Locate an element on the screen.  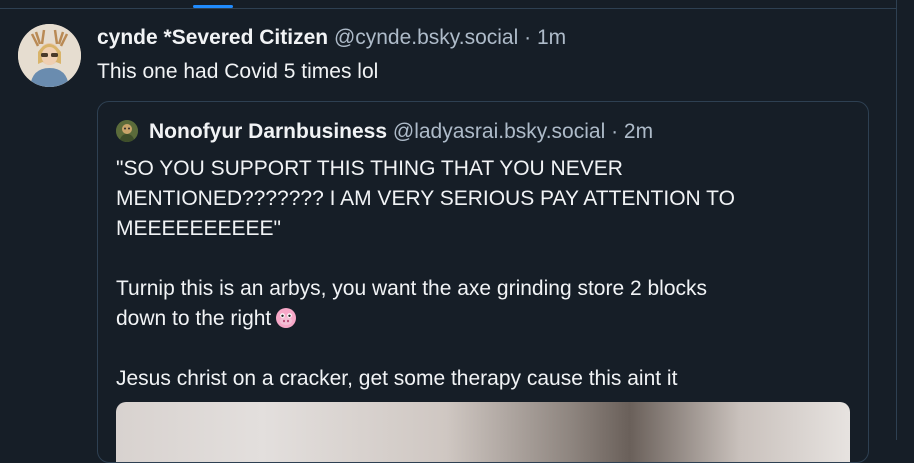
quote-line-text: down to the right is located at coordinates (194, 318).